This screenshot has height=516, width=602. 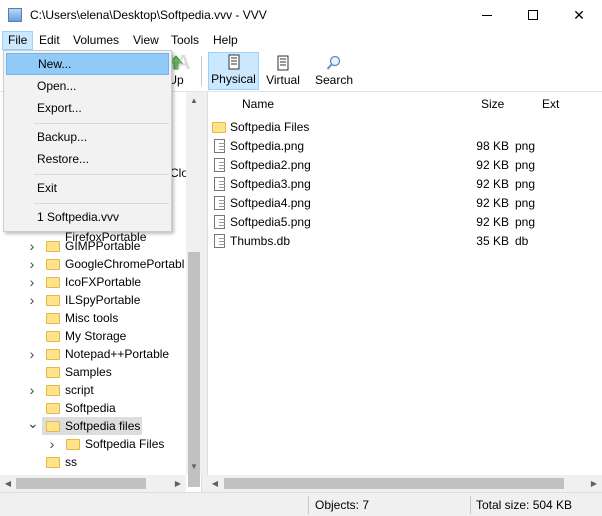 What do you see at coordinates (185, 40) in the screenshot?
I see `menu-tools: Tools` at bounding box center [185, 40].